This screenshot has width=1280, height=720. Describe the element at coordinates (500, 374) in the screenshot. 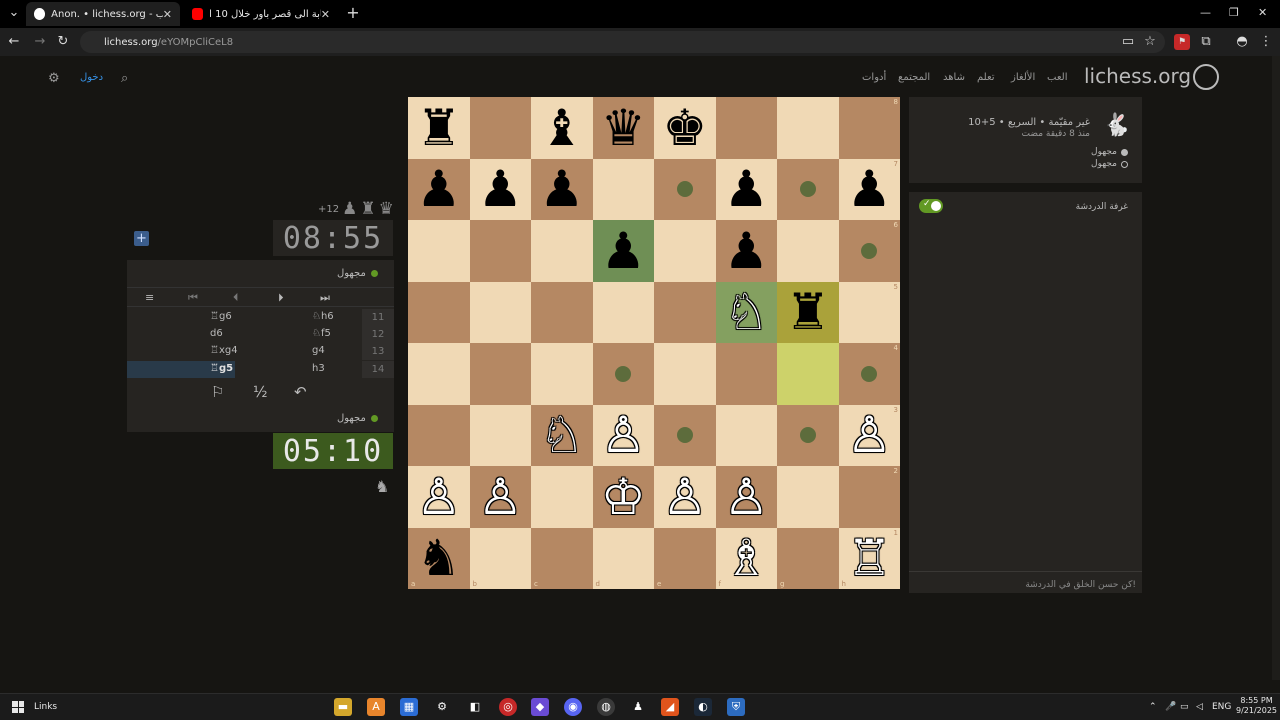

I see `square-b4` at that location.